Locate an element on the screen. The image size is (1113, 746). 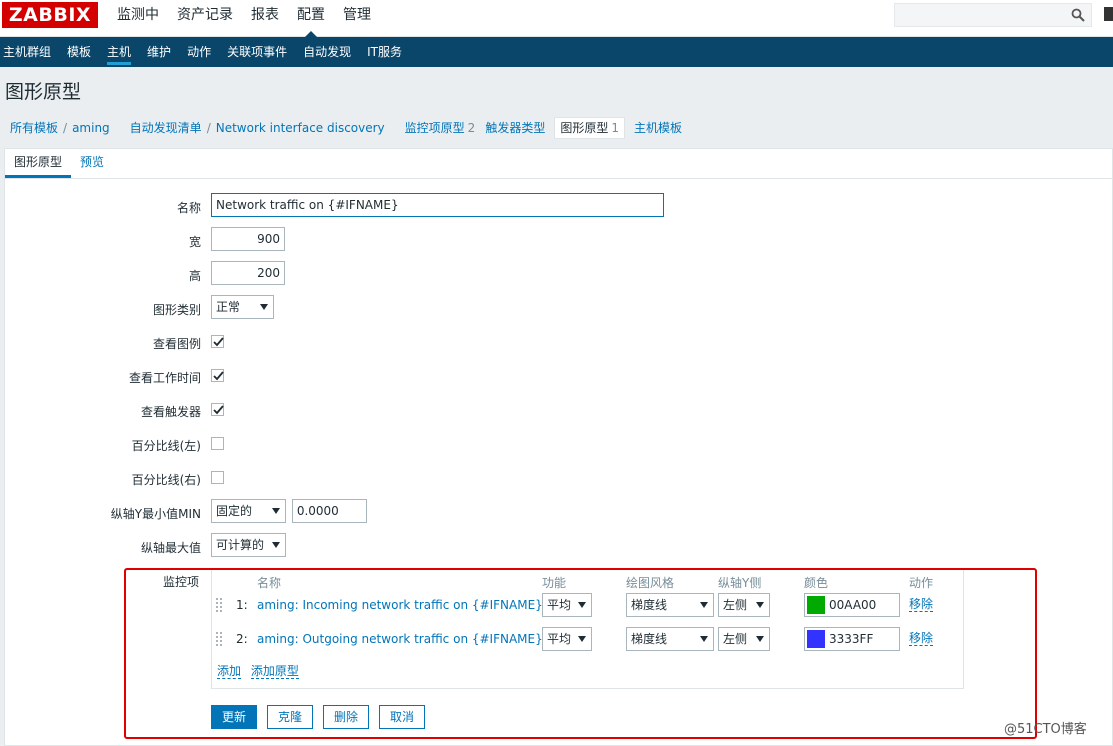
crumb-item-prototypes-label: 监控项原型 is located at coordinates (434, 128).